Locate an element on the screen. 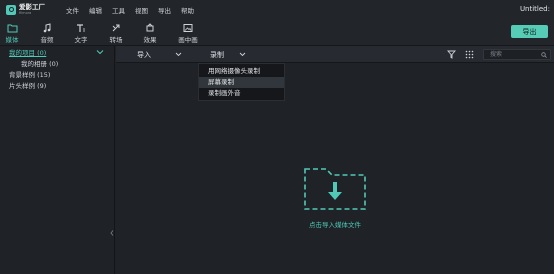  menu-view: 视图 is located at coordinates (141, 10).